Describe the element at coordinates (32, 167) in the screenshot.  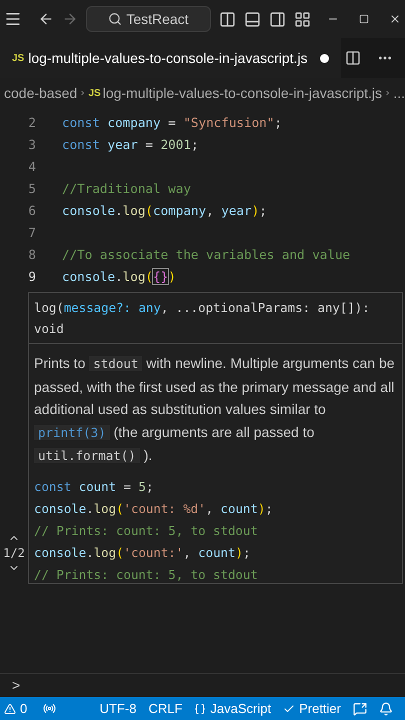
I see `line-number: 4` at that location.